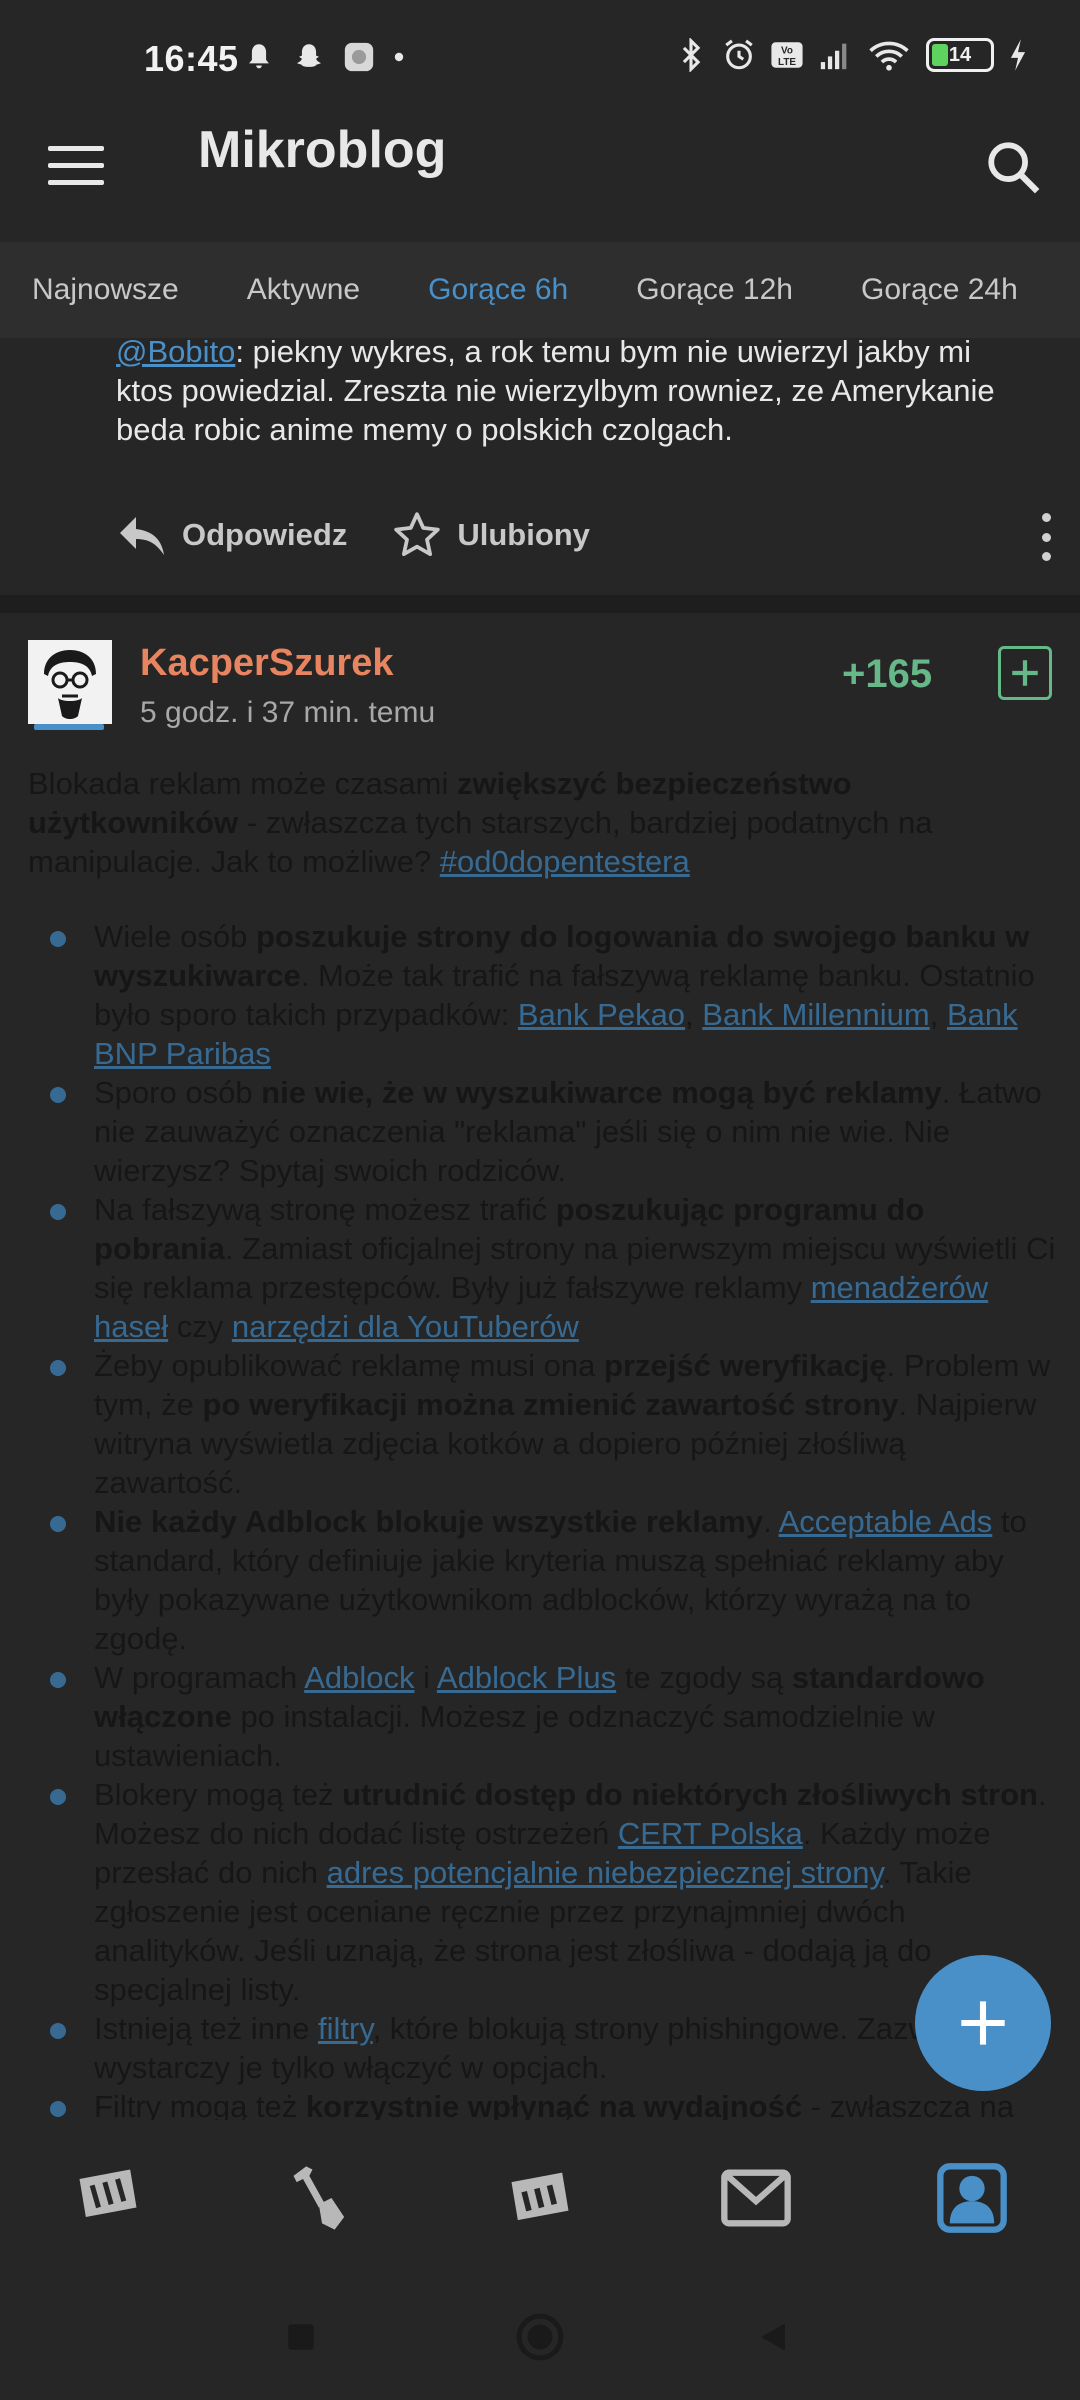  I want to click on link-report-site: adres potencjalnie niebezpiecznej strony, so click(605, 1872).